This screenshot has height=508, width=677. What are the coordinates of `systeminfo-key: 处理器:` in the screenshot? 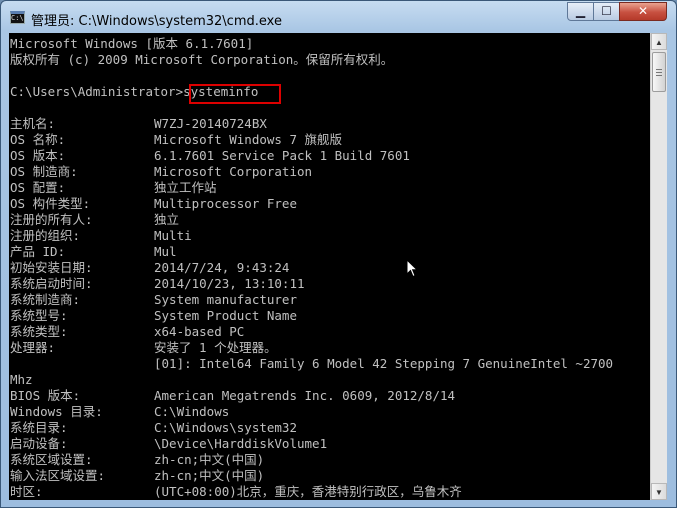 It's located at (33, 347).